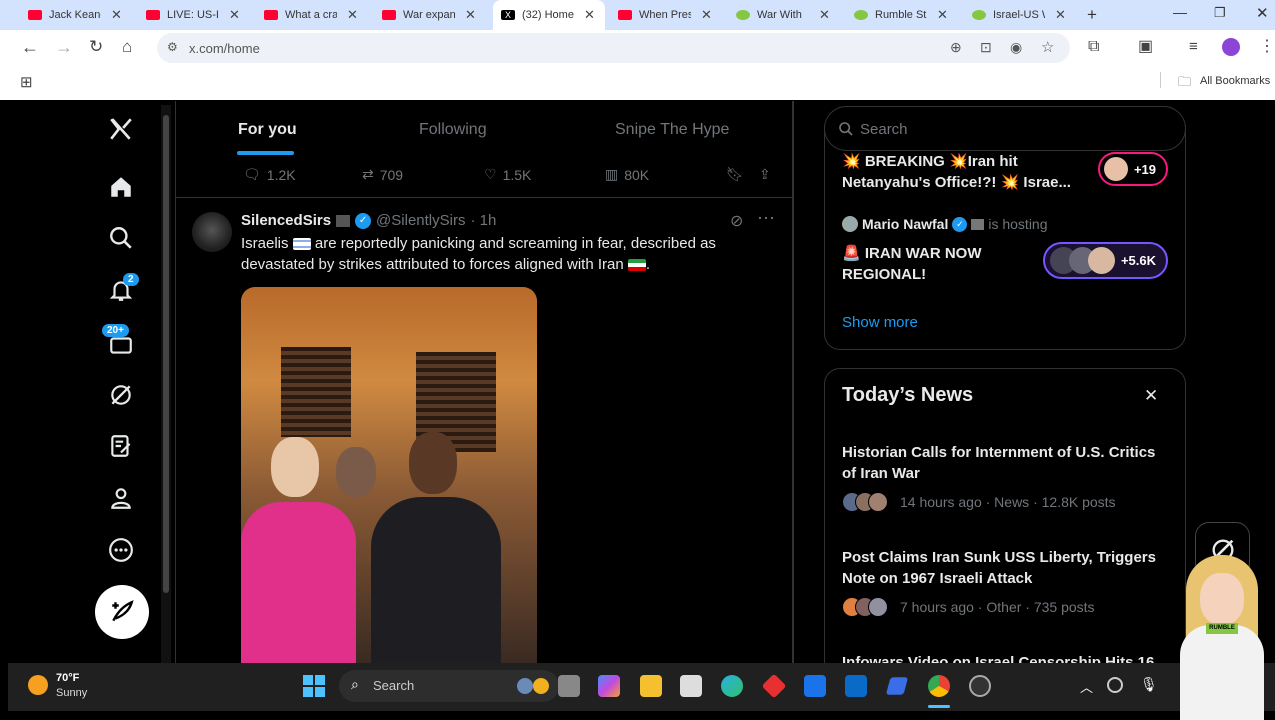 The height and width of the screenshot is (720, 1275). What do you see at coordinates (613, 48) in the screenshot?
I see `address-bar: ⚙ x.com/home ⊕ ⊡ ◉ ☆` at bounding box center [613, 48].